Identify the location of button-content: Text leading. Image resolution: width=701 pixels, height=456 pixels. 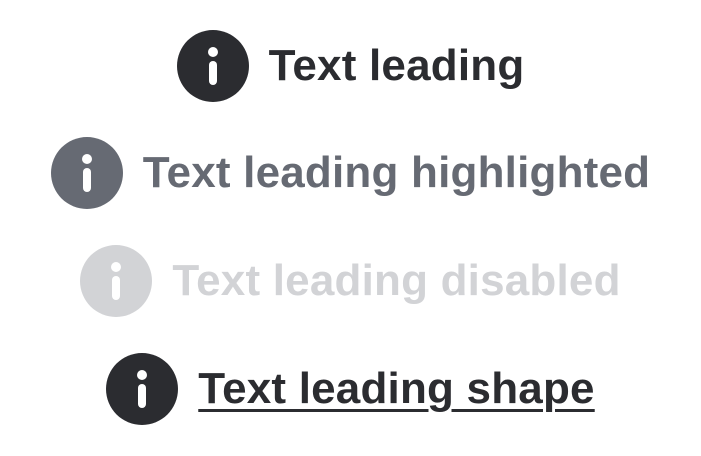
(350, 66).